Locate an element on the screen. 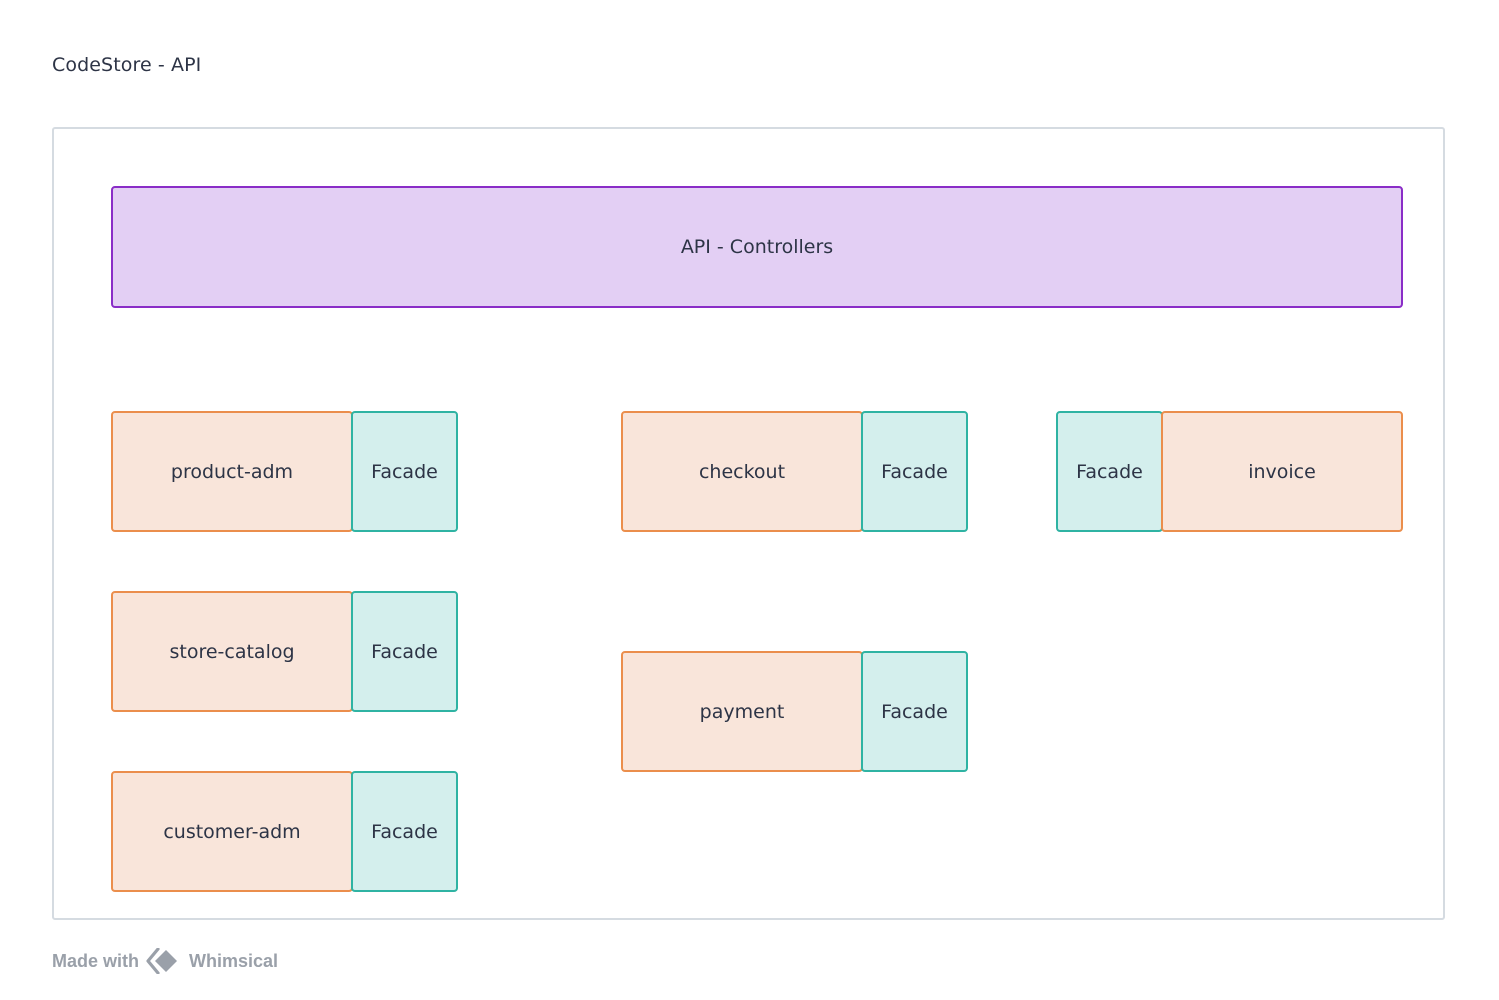 Image resolution: width=1499 pixels, height=1000 pixels. module-store-catalog: store-catalog is located at coordinates (232, 651).